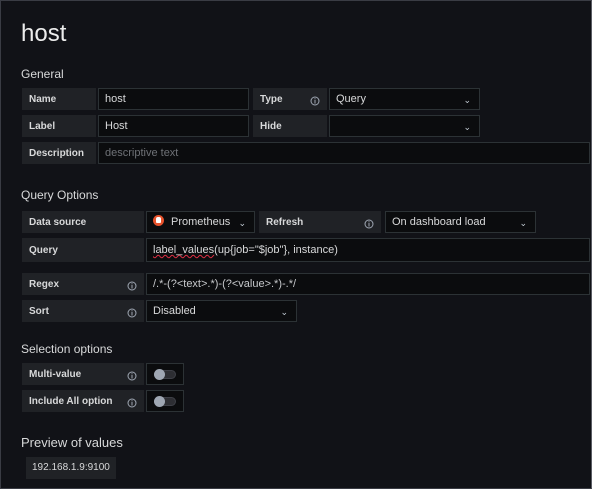 The height and width of the screenshot is (489, 592). Describe the element at coordinates (174, 311) in the screenshot. I see `sort-value: Disabled` at that location.